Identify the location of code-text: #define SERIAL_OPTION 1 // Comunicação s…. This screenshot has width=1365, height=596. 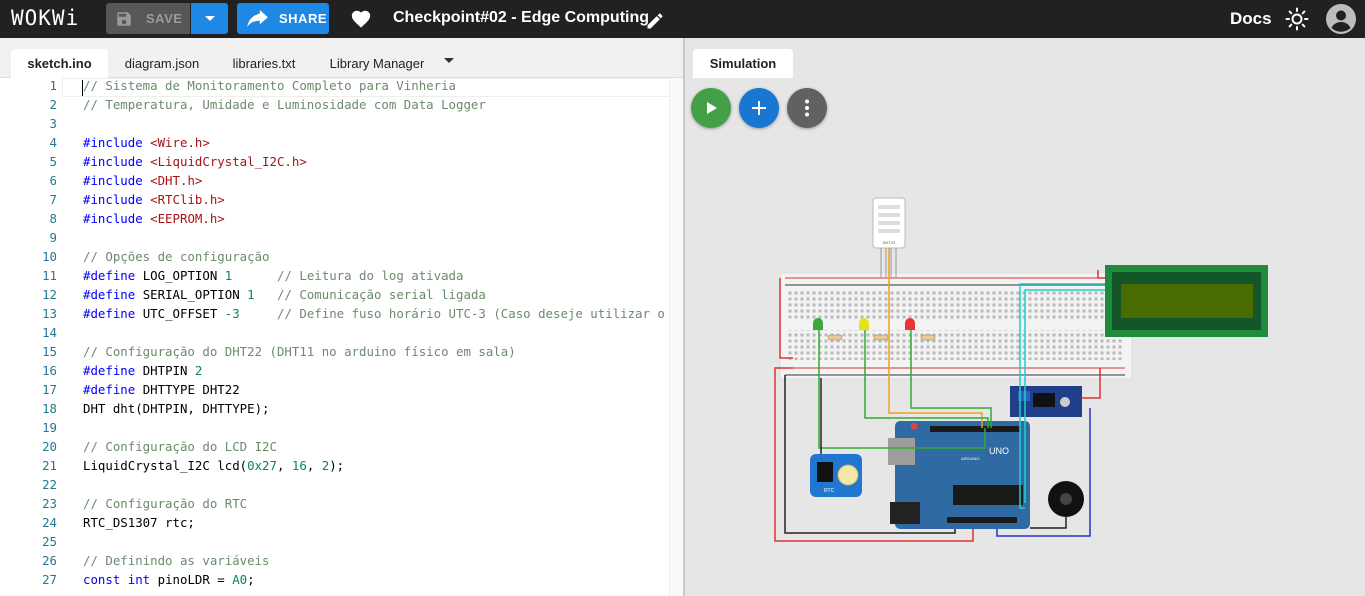
(284, 294).